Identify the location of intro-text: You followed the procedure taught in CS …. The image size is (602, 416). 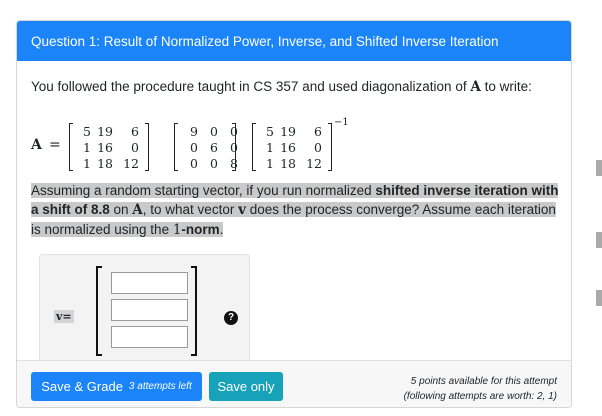
(281, 87).